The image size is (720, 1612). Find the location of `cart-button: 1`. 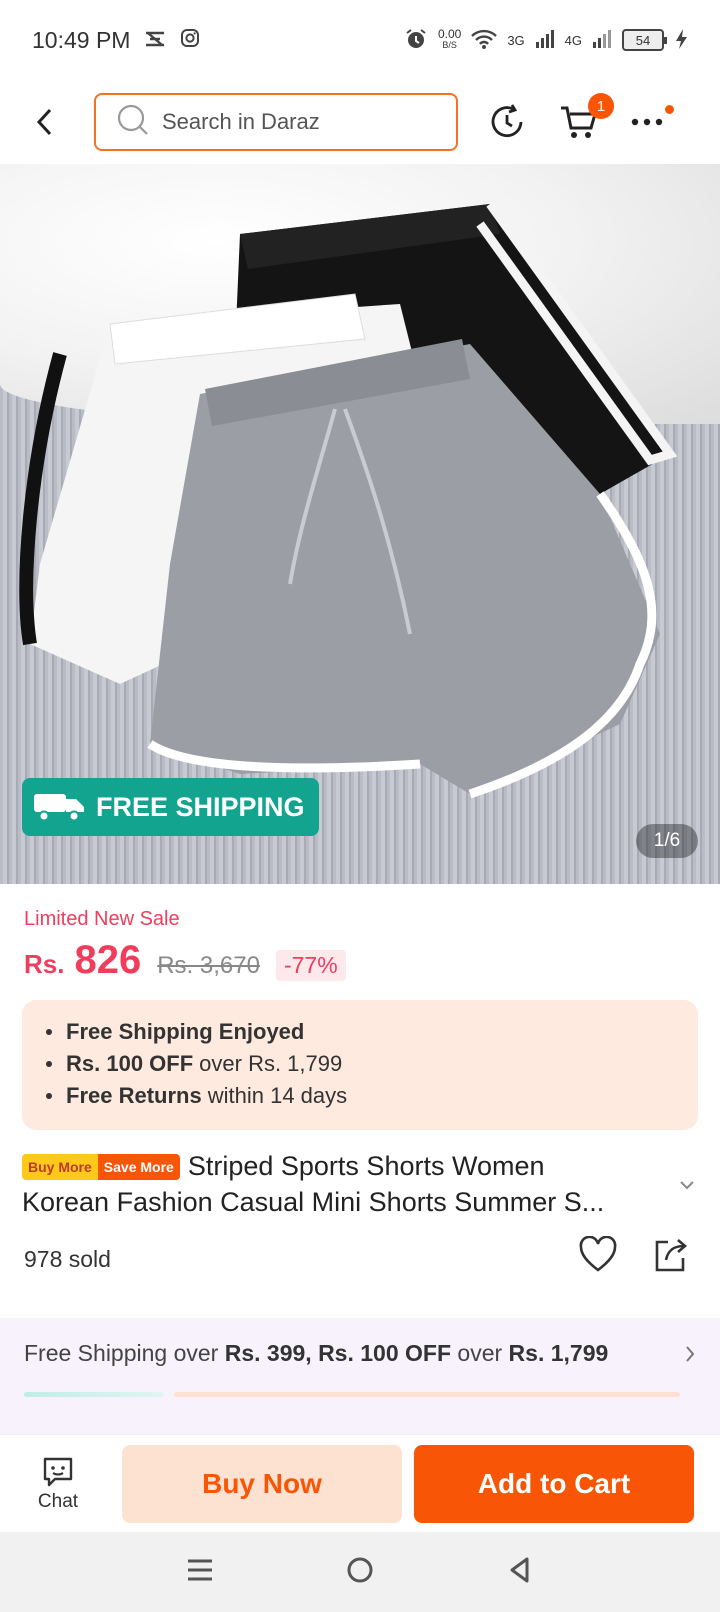

cart-button: 1 is located at coordinates (585, 119).